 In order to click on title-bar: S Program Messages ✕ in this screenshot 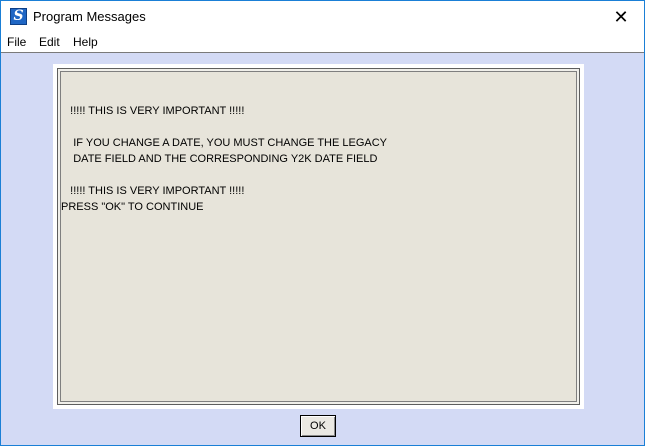, I will do `click(322, 17)`.